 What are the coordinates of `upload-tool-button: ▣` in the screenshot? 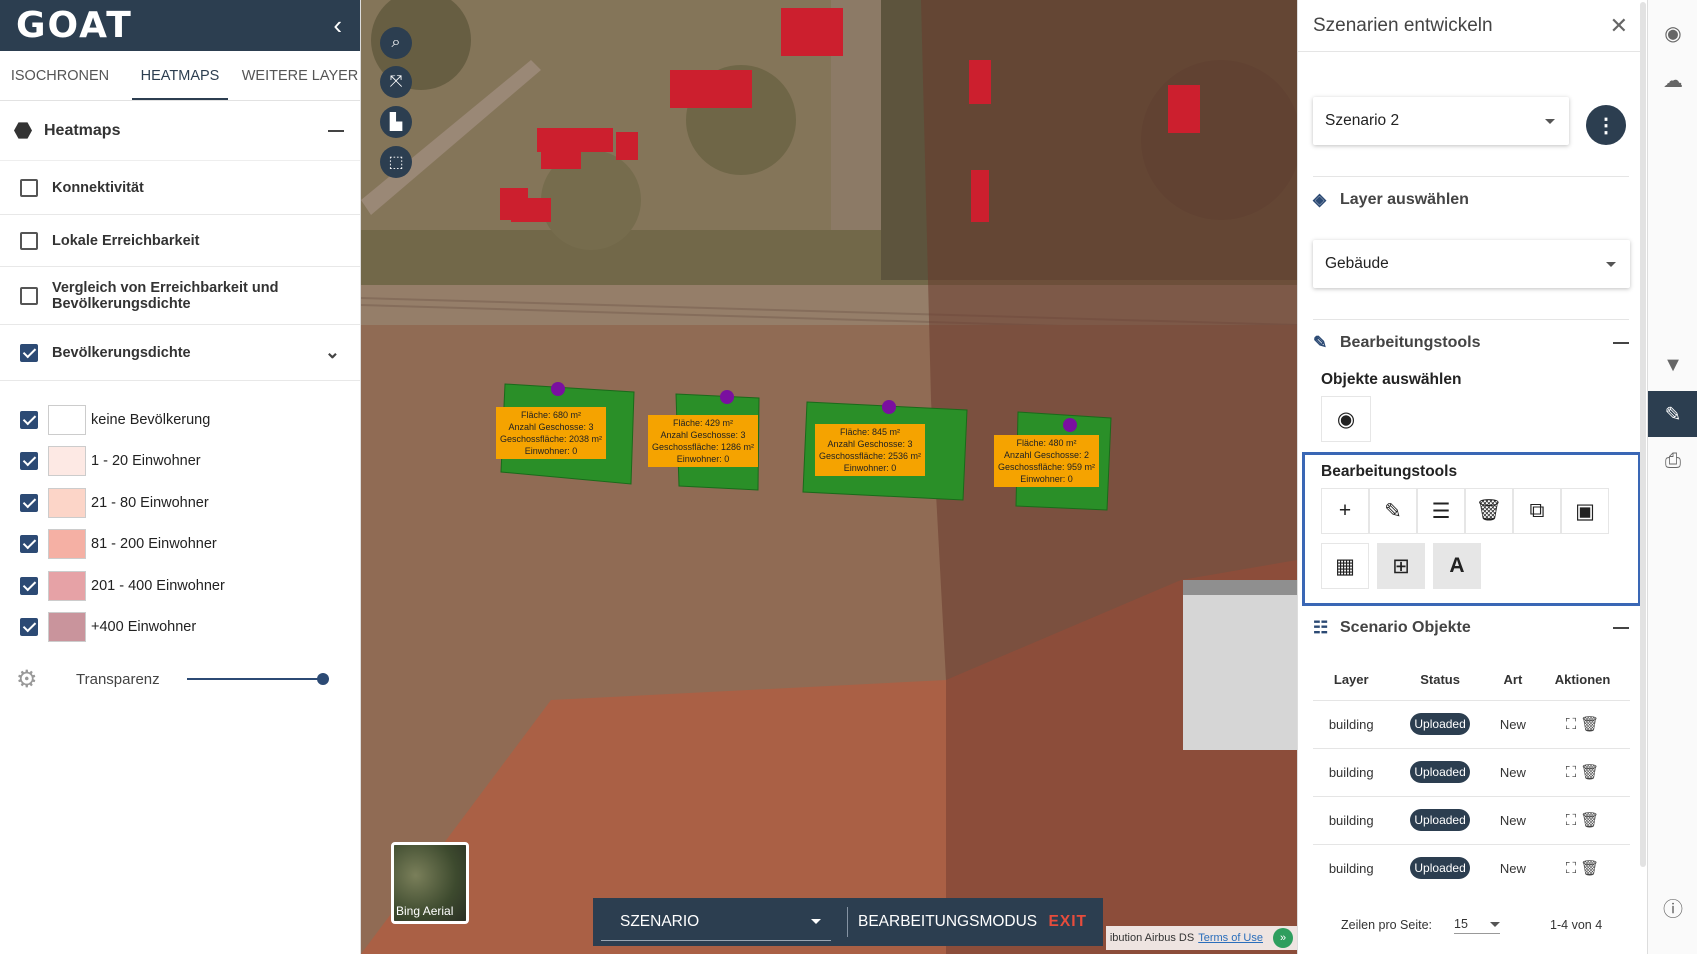 It's located at (1585, 511).